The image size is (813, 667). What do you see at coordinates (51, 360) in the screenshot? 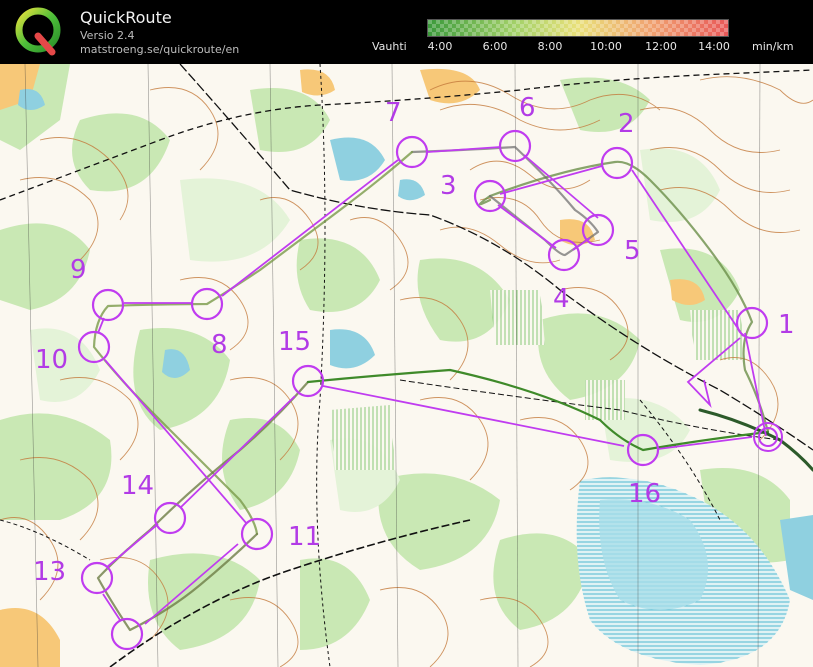
I see `control-label-10: 10` at bounding box center [51, 360].